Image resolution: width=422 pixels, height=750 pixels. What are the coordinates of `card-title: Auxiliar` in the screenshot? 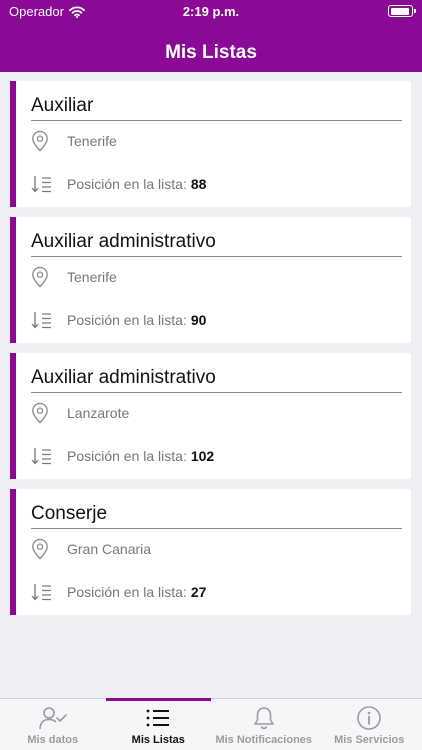 It's located at (216, 108).